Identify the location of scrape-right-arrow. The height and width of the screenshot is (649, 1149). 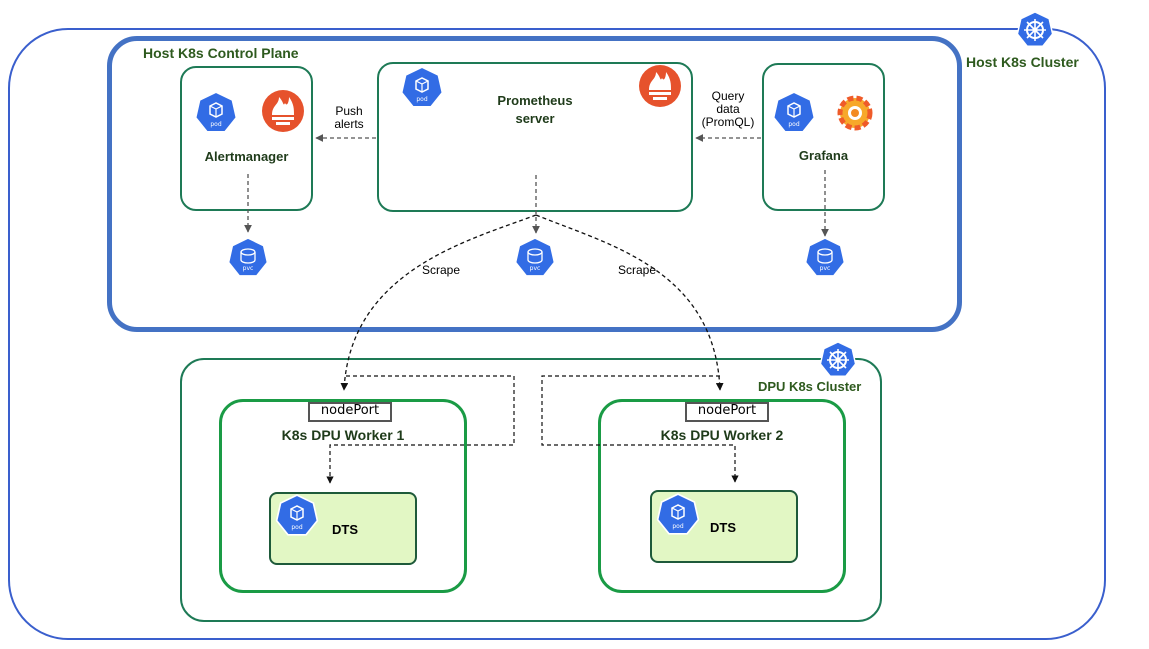
(629, 302).